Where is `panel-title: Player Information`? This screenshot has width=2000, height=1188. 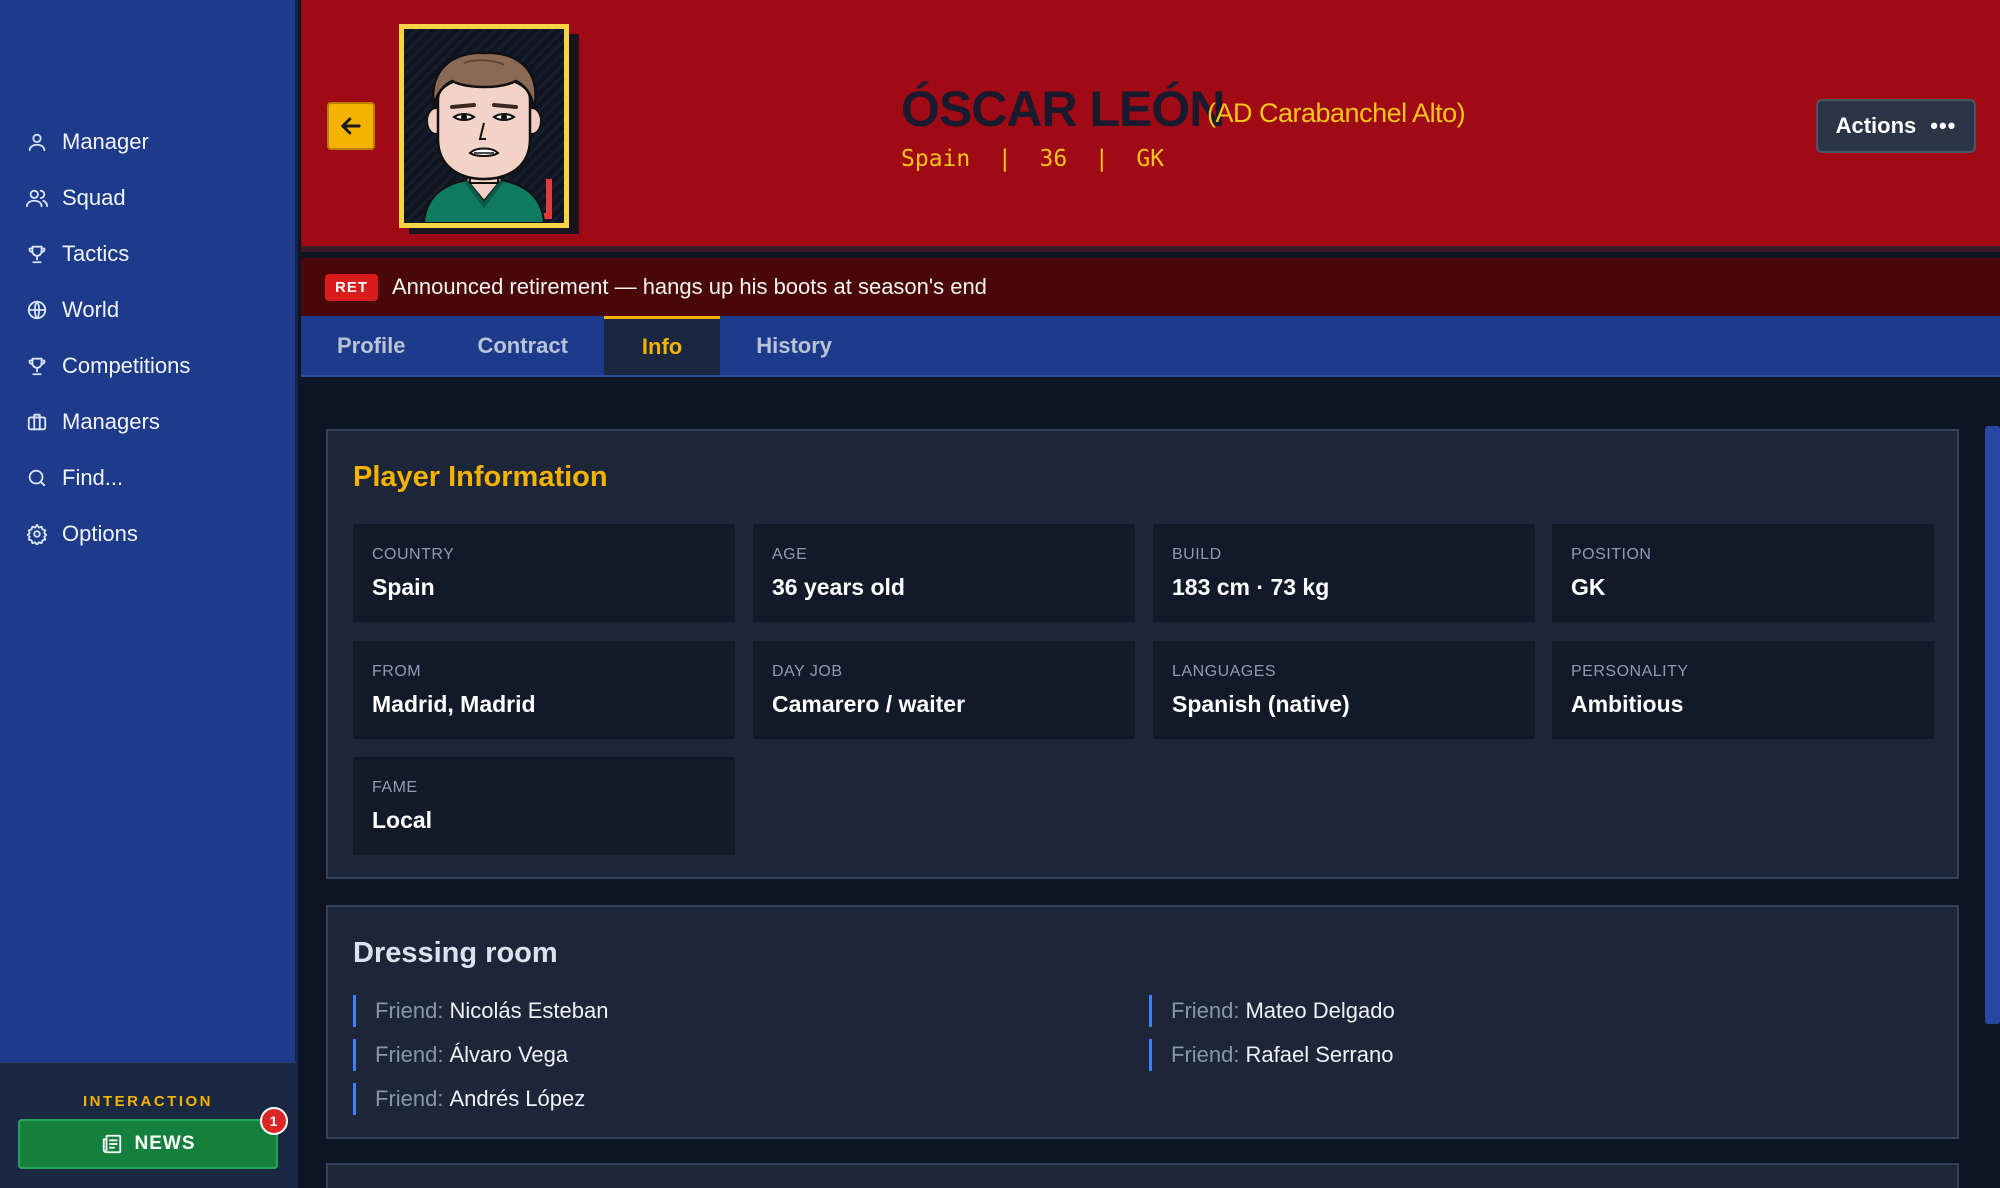
panel-title: Player Information is located at coordinates (480, 477).